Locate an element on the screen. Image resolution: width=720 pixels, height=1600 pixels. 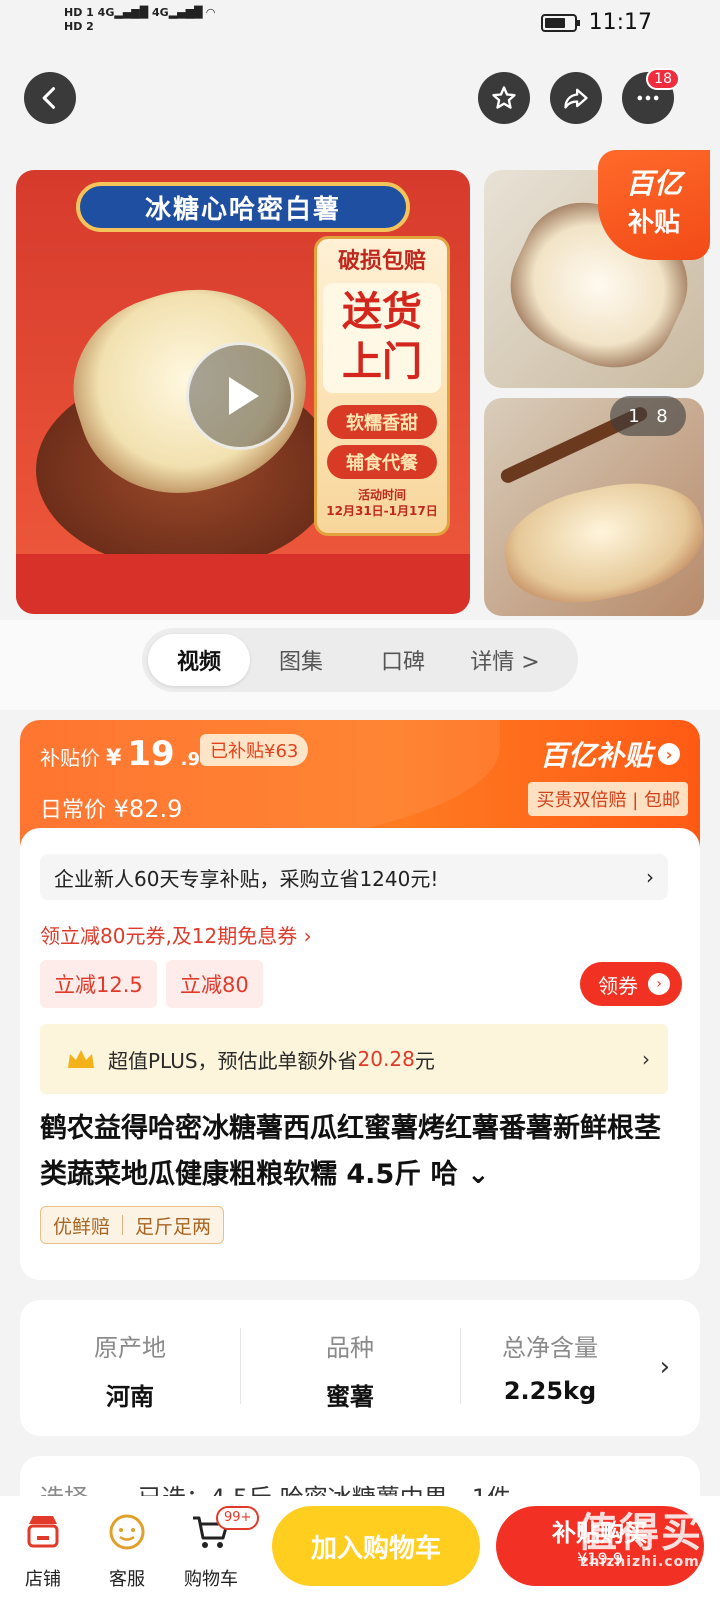
image-counter: 1 8 is located at coordinates (648, 416).